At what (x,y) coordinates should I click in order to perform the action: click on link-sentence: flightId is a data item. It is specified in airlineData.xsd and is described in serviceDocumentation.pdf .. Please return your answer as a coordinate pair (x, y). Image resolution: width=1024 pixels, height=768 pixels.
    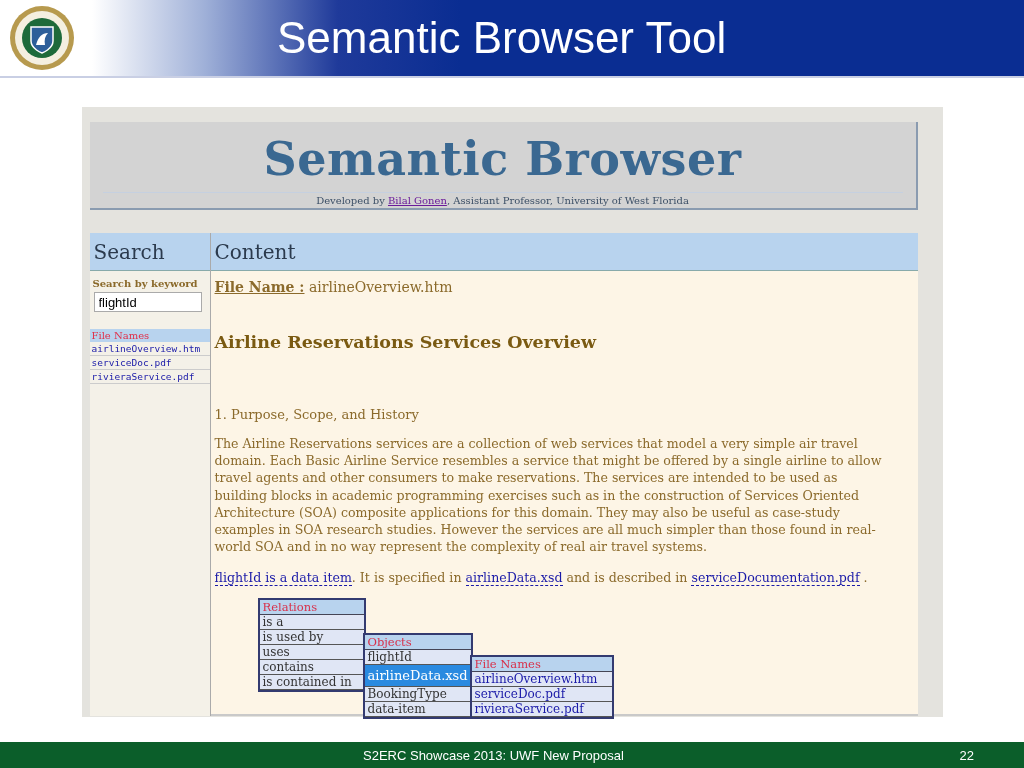
    Looking at the image, I should click on (541, 578).